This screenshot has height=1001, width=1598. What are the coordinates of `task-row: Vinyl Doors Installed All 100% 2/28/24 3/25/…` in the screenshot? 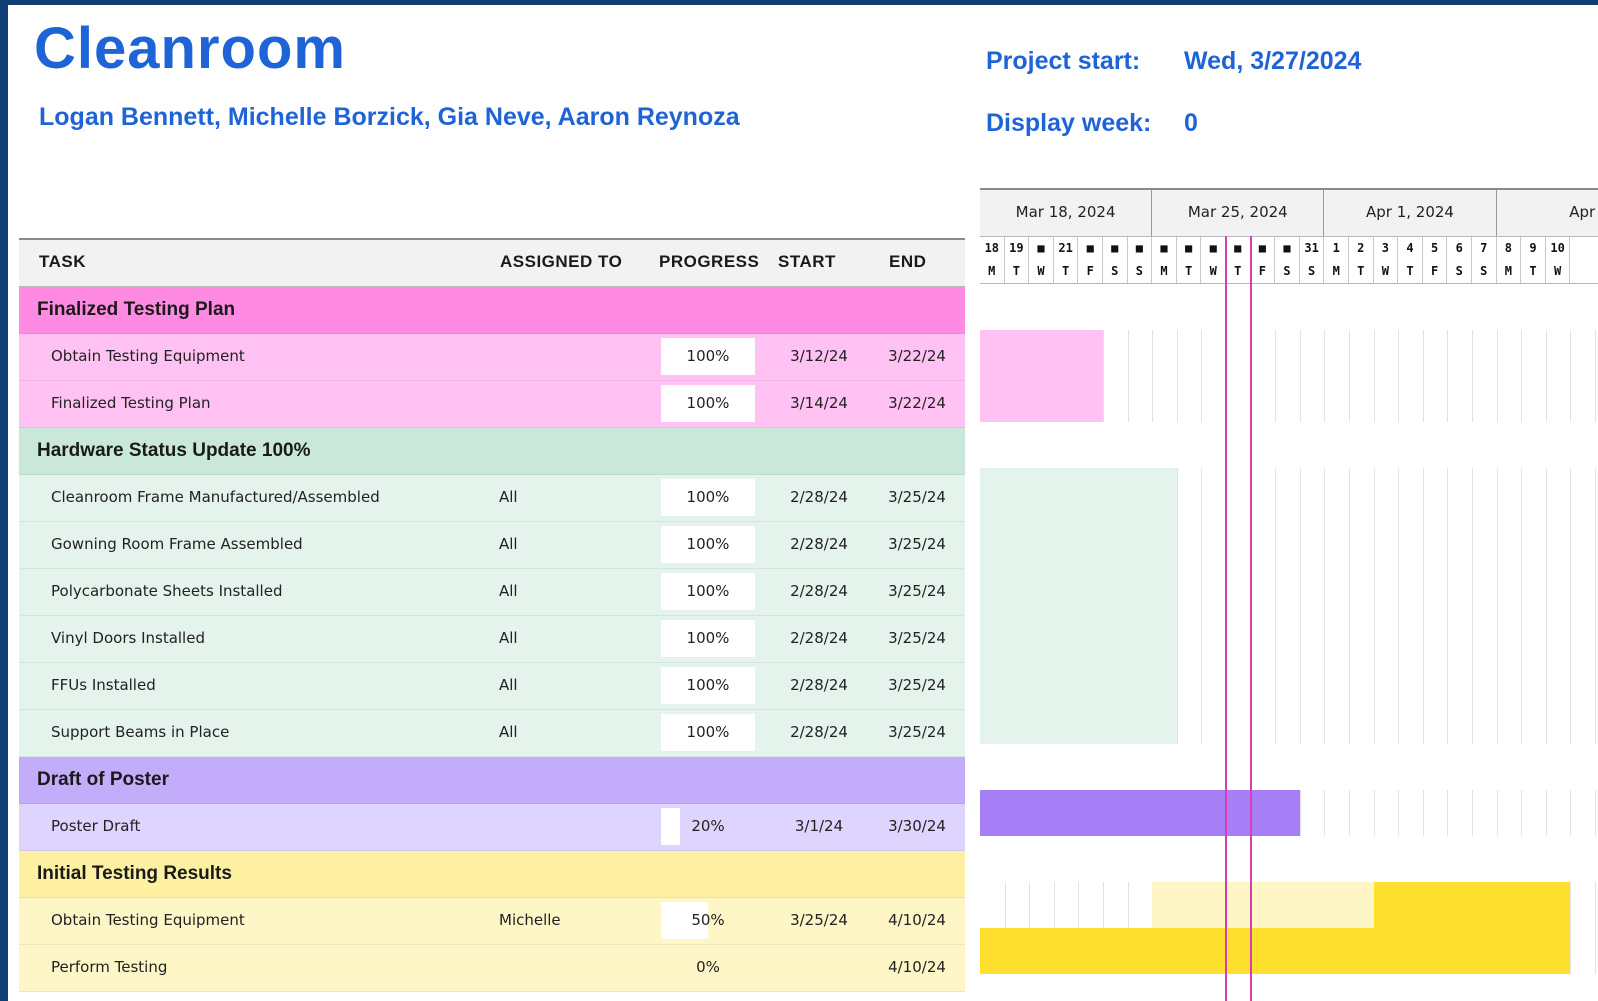 It's located at (492, 639).